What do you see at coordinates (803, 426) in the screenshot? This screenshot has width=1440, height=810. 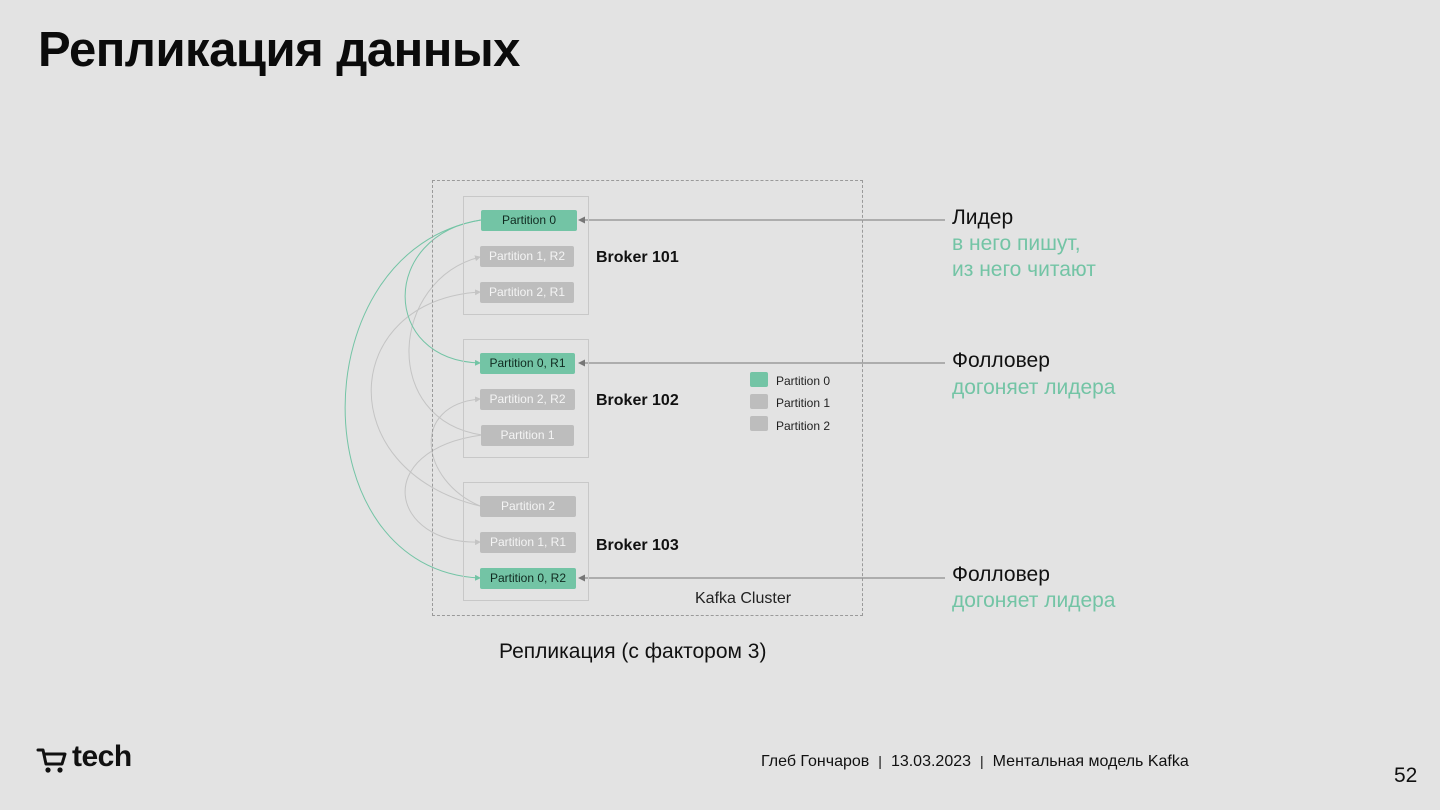 I see `legend-label-partition-2: Partition 2` at bounding box center [803, 426].